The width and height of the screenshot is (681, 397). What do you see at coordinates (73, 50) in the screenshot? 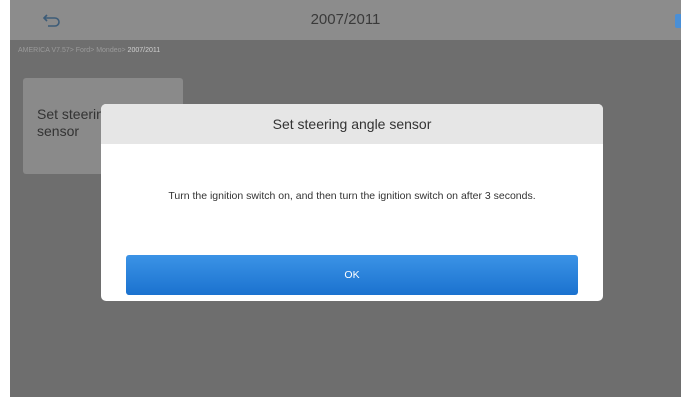
I see `breadcrumb-path: AMERICA V7.57> Ford> Mondeo>` at bounding box center [73, 50].